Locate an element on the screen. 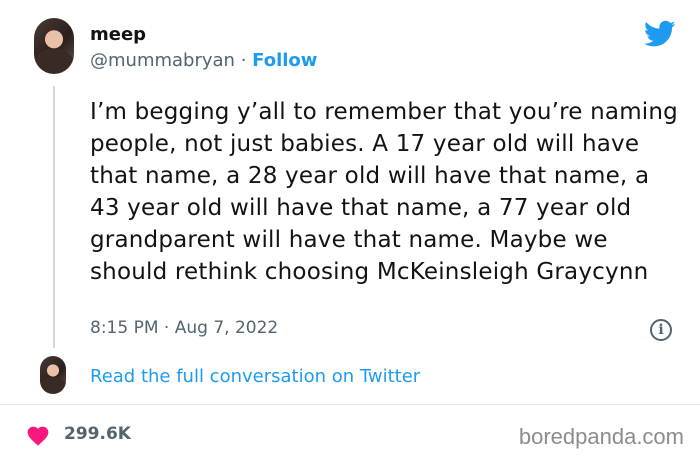  tweet-time: 8:15 PM is located at coordinates (124, 328).